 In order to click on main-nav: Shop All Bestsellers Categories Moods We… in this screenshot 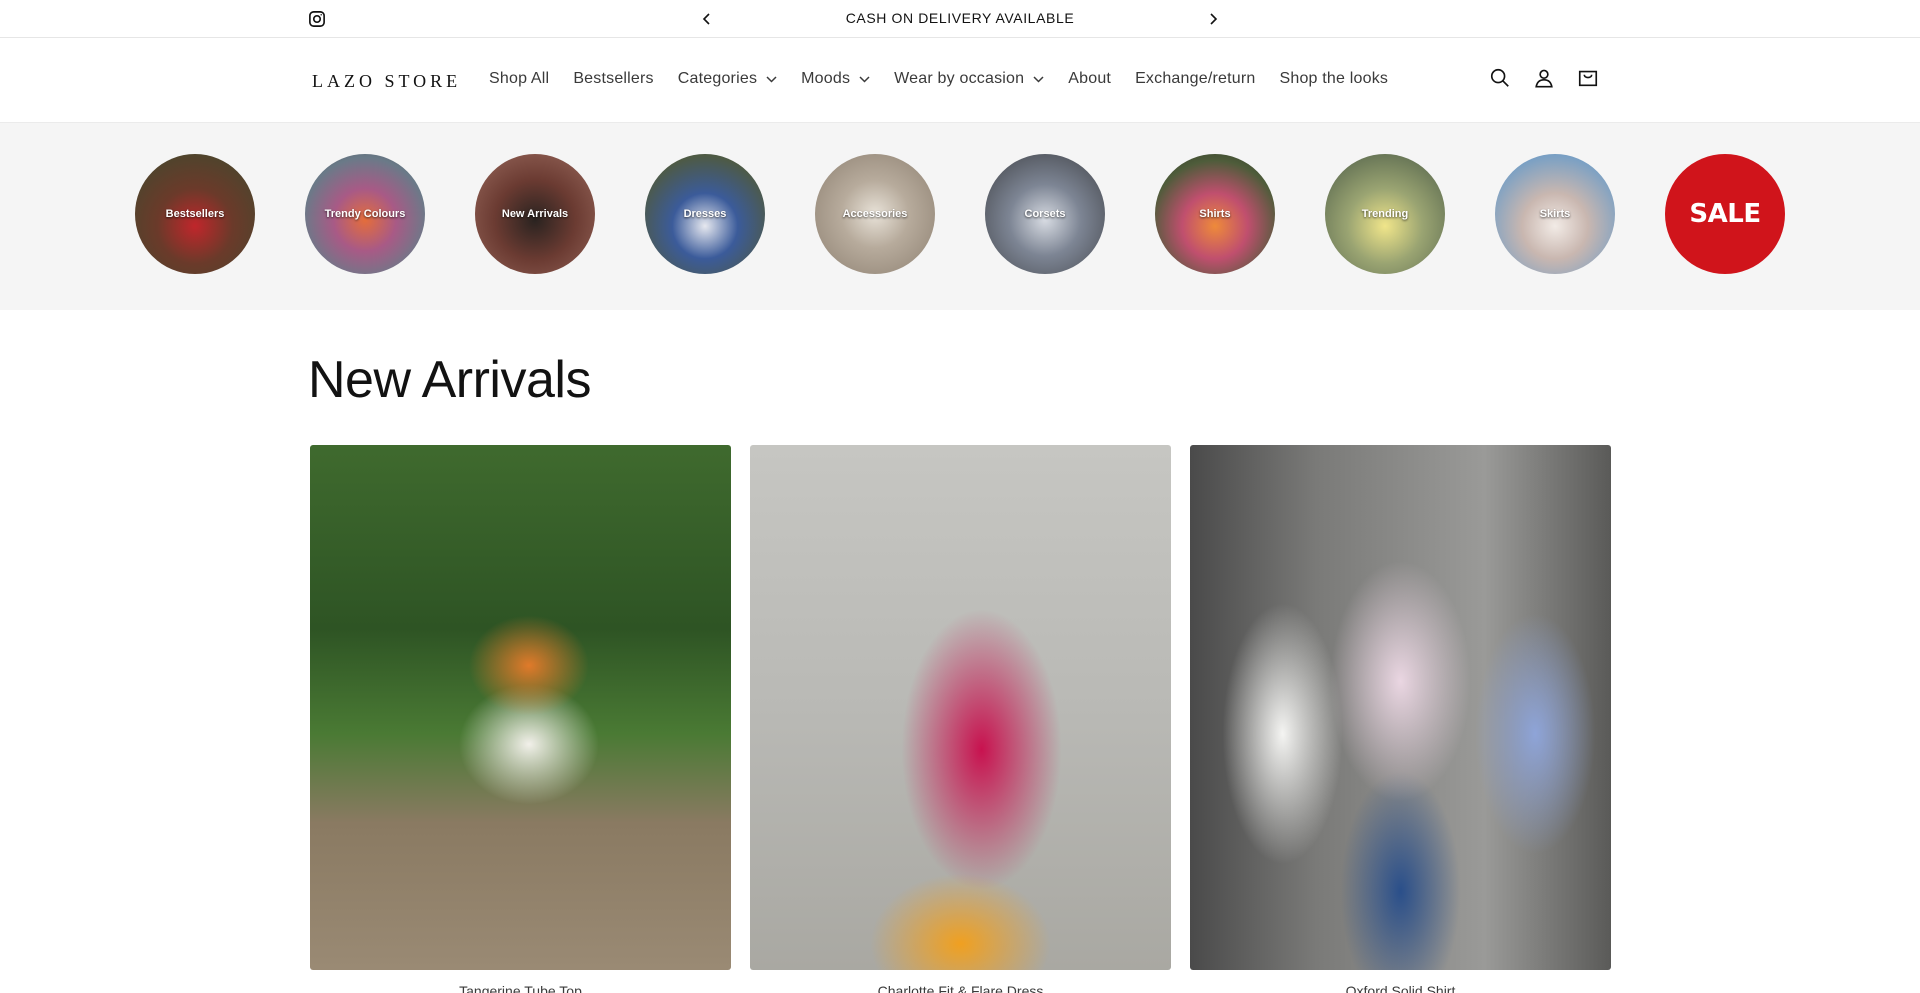, I will do `click(938, 79)`.